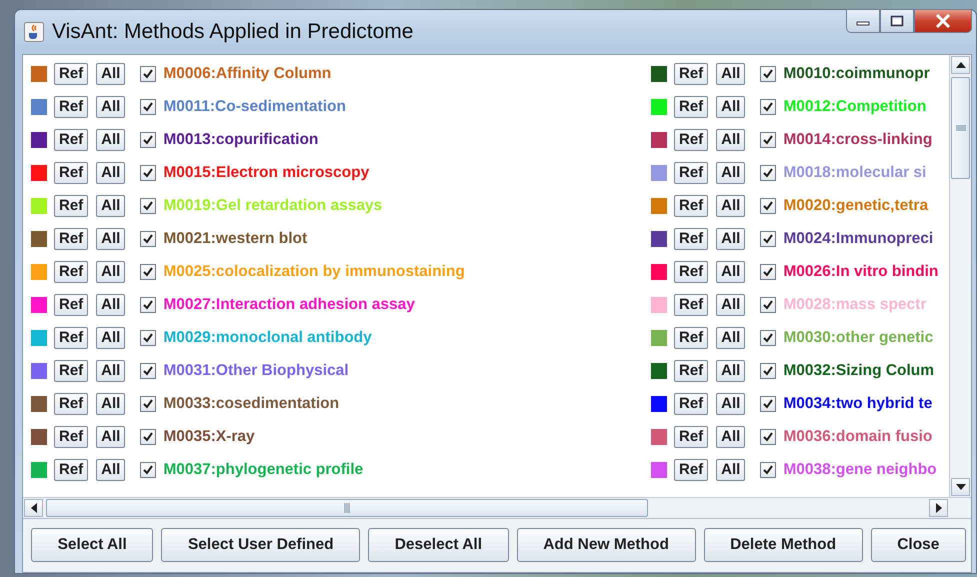 The height and width of the screenshot is (577, 977). Describe the element at coordinates (938, 508) in the screenshot. I see `scroll-right-button` at that location.